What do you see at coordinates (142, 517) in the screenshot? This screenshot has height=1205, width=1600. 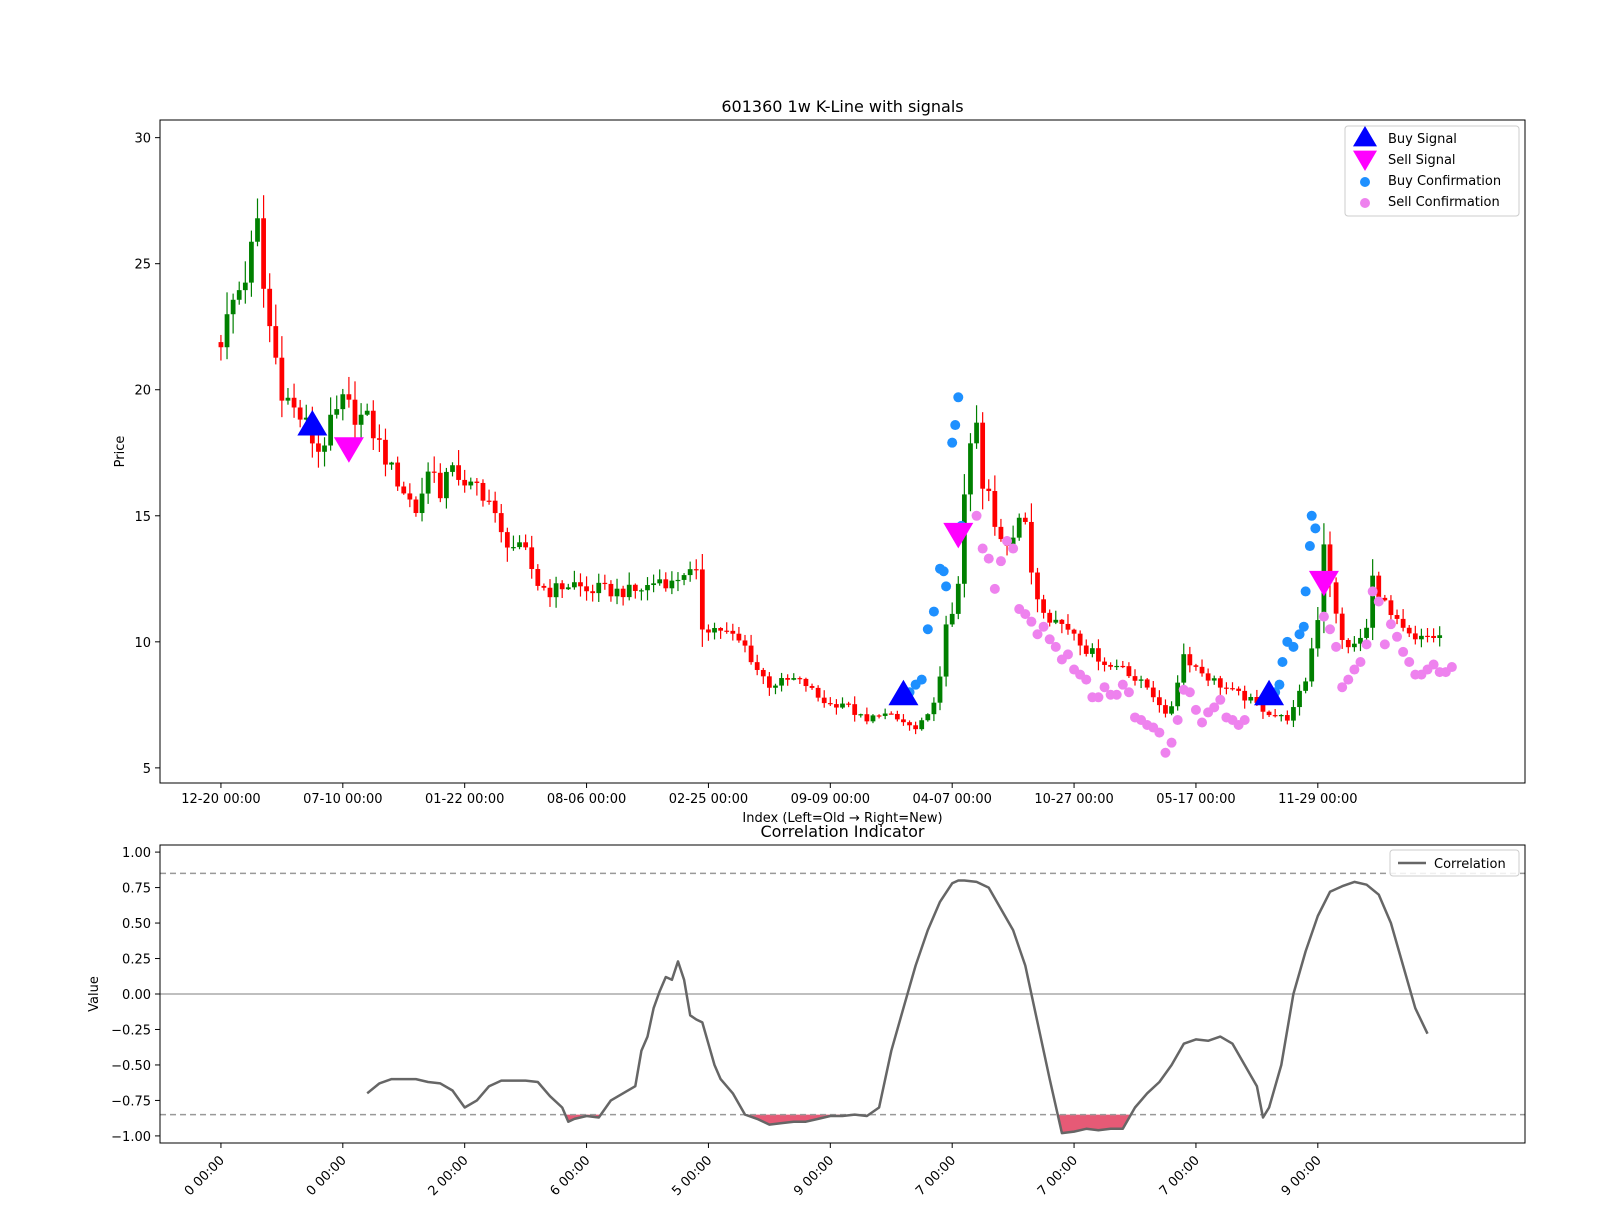 I see `y-tick-label: 15` at bounding box center [142, 517].